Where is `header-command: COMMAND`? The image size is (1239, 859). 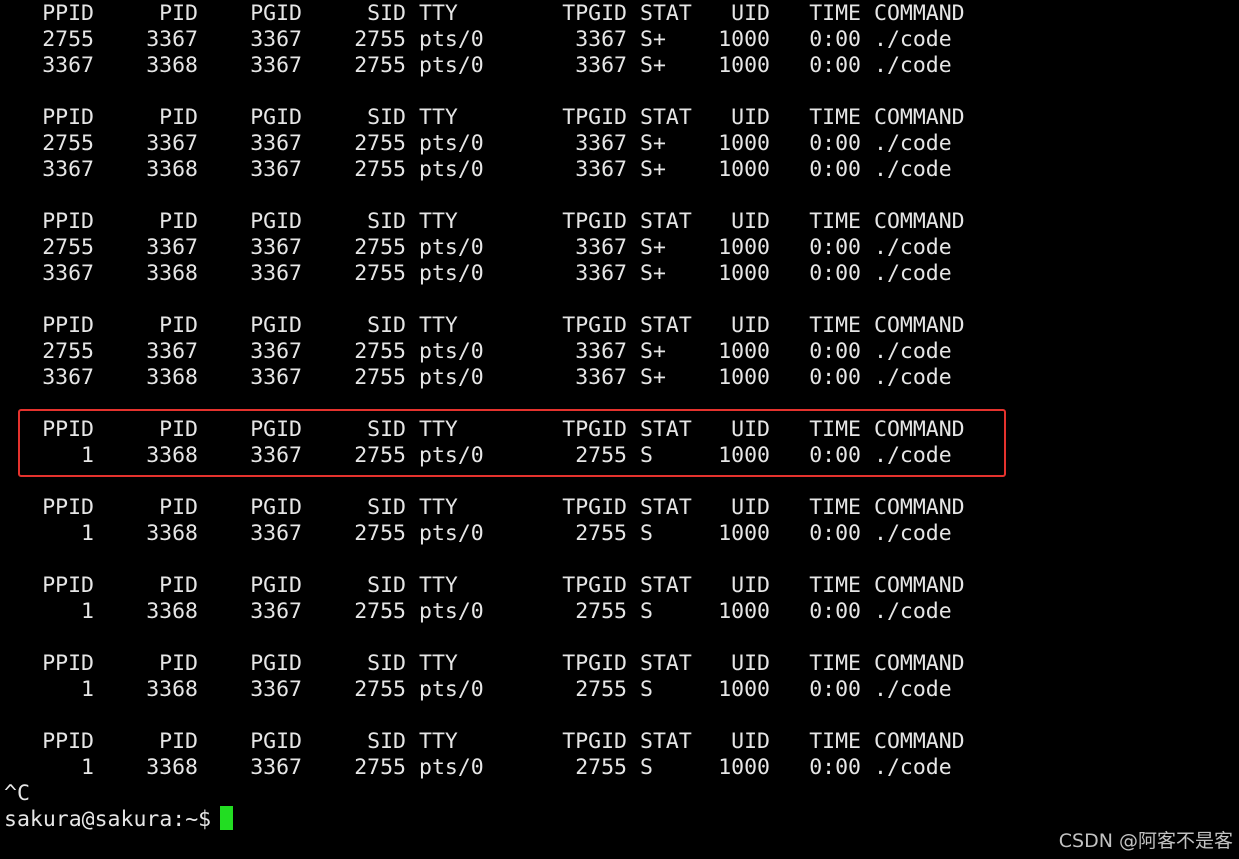
header-command: COMMAND is located at coordinates (919, 221).